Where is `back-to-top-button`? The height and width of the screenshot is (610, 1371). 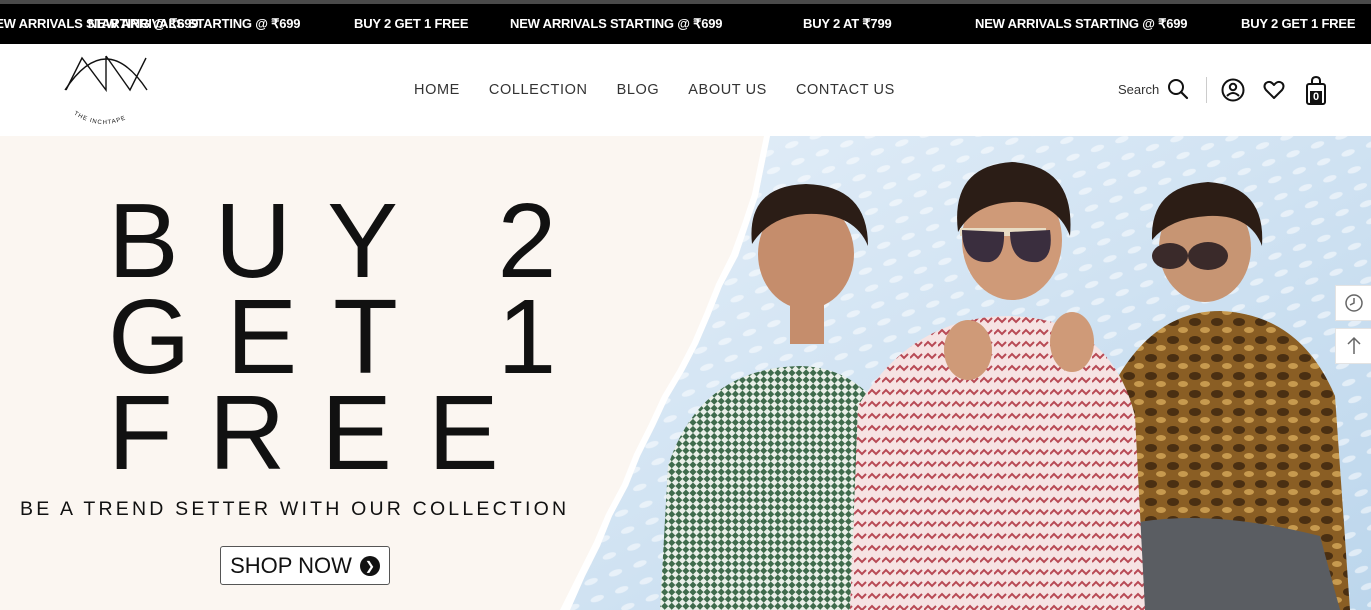
back-to-top-button is located at coordinates (1353, 346).